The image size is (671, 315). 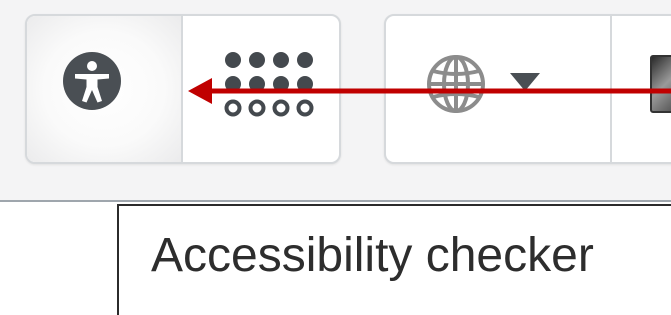 I want to click on tooltip-text: Accessibility checker, so click(x=372, y=255).